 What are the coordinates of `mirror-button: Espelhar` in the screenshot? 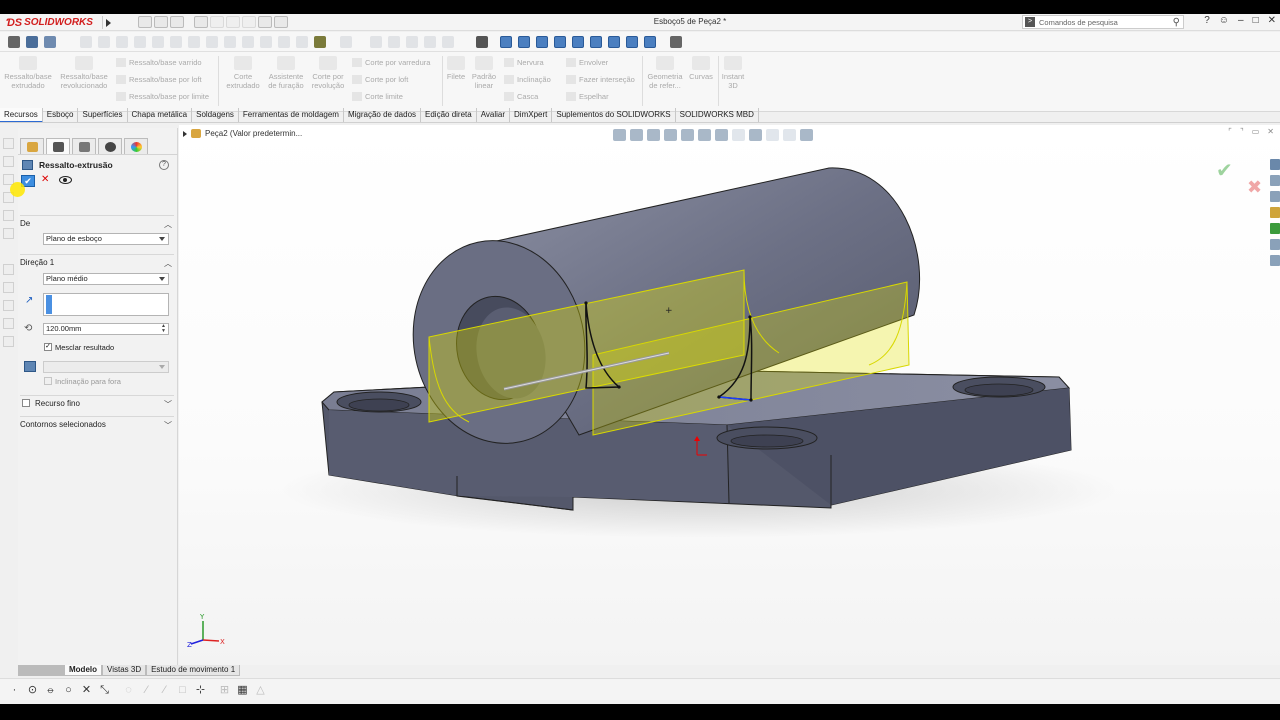 It's located at (587, 96).